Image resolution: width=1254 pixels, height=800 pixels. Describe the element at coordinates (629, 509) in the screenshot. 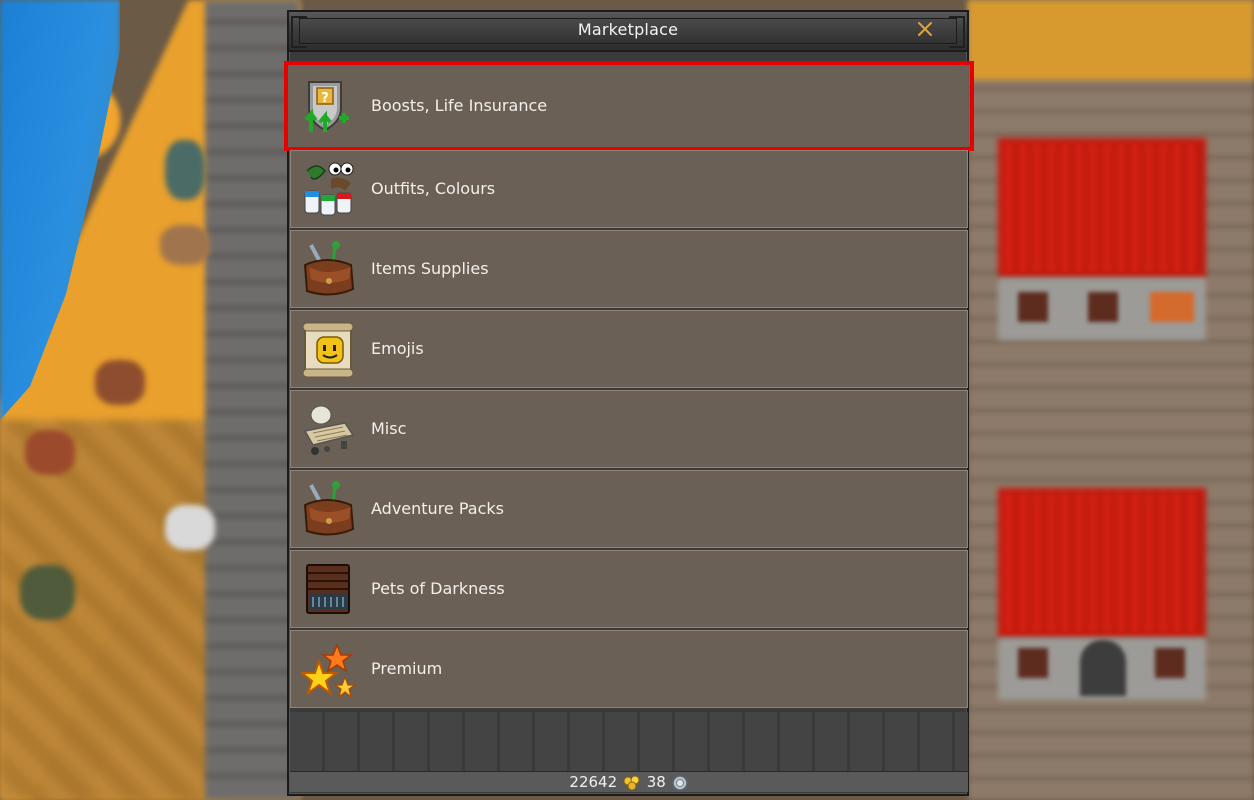

I see `category-adventure-packs: Adventure Packs` at that location.